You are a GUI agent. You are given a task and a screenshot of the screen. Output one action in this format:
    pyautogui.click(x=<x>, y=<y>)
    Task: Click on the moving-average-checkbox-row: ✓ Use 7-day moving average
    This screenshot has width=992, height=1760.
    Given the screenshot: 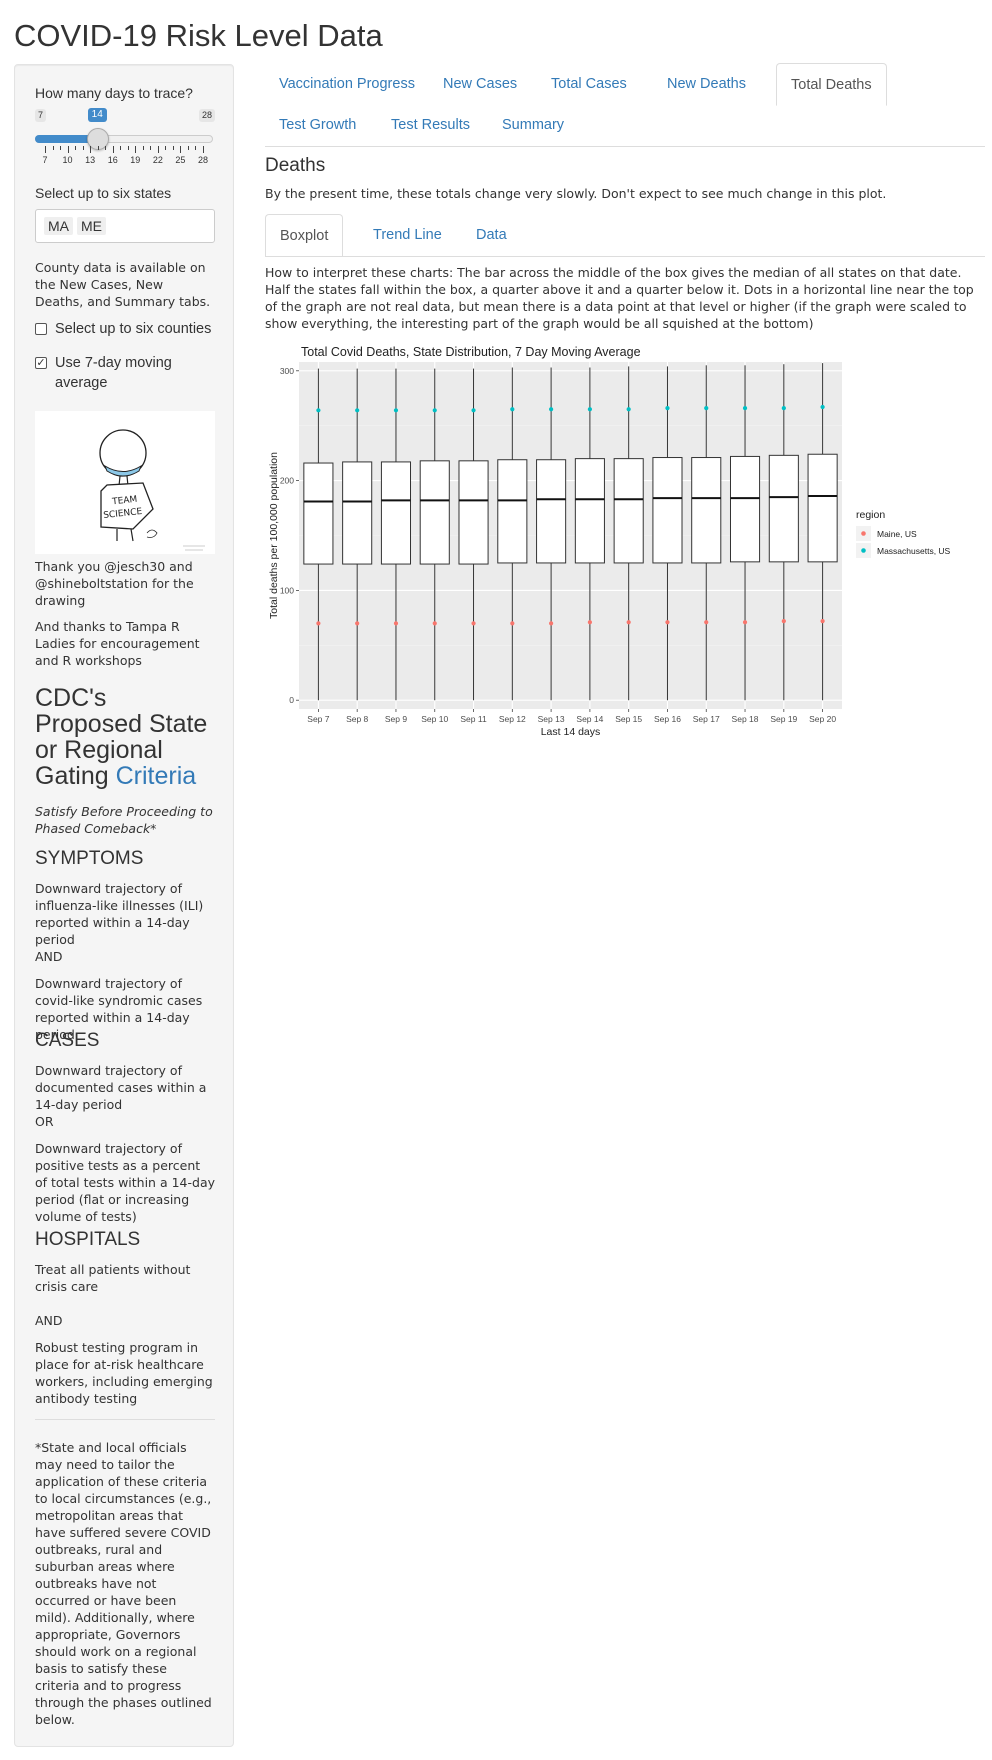 What is the action you would take?
    pyautogui.click(x=127, y=373)
    